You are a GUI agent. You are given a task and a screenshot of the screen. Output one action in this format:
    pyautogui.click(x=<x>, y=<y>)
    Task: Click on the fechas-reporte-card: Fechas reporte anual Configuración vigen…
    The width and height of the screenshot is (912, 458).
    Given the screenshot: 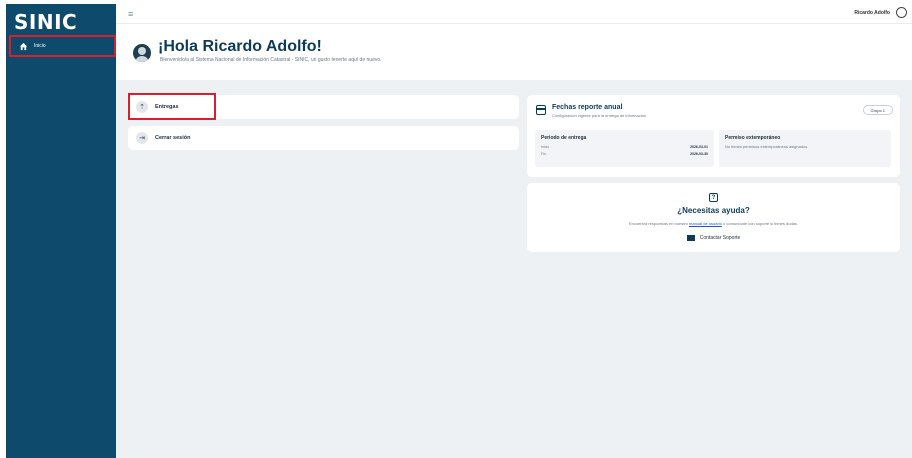 What is the action you would take?
    pyautogui.click(x=713, y=136)
    